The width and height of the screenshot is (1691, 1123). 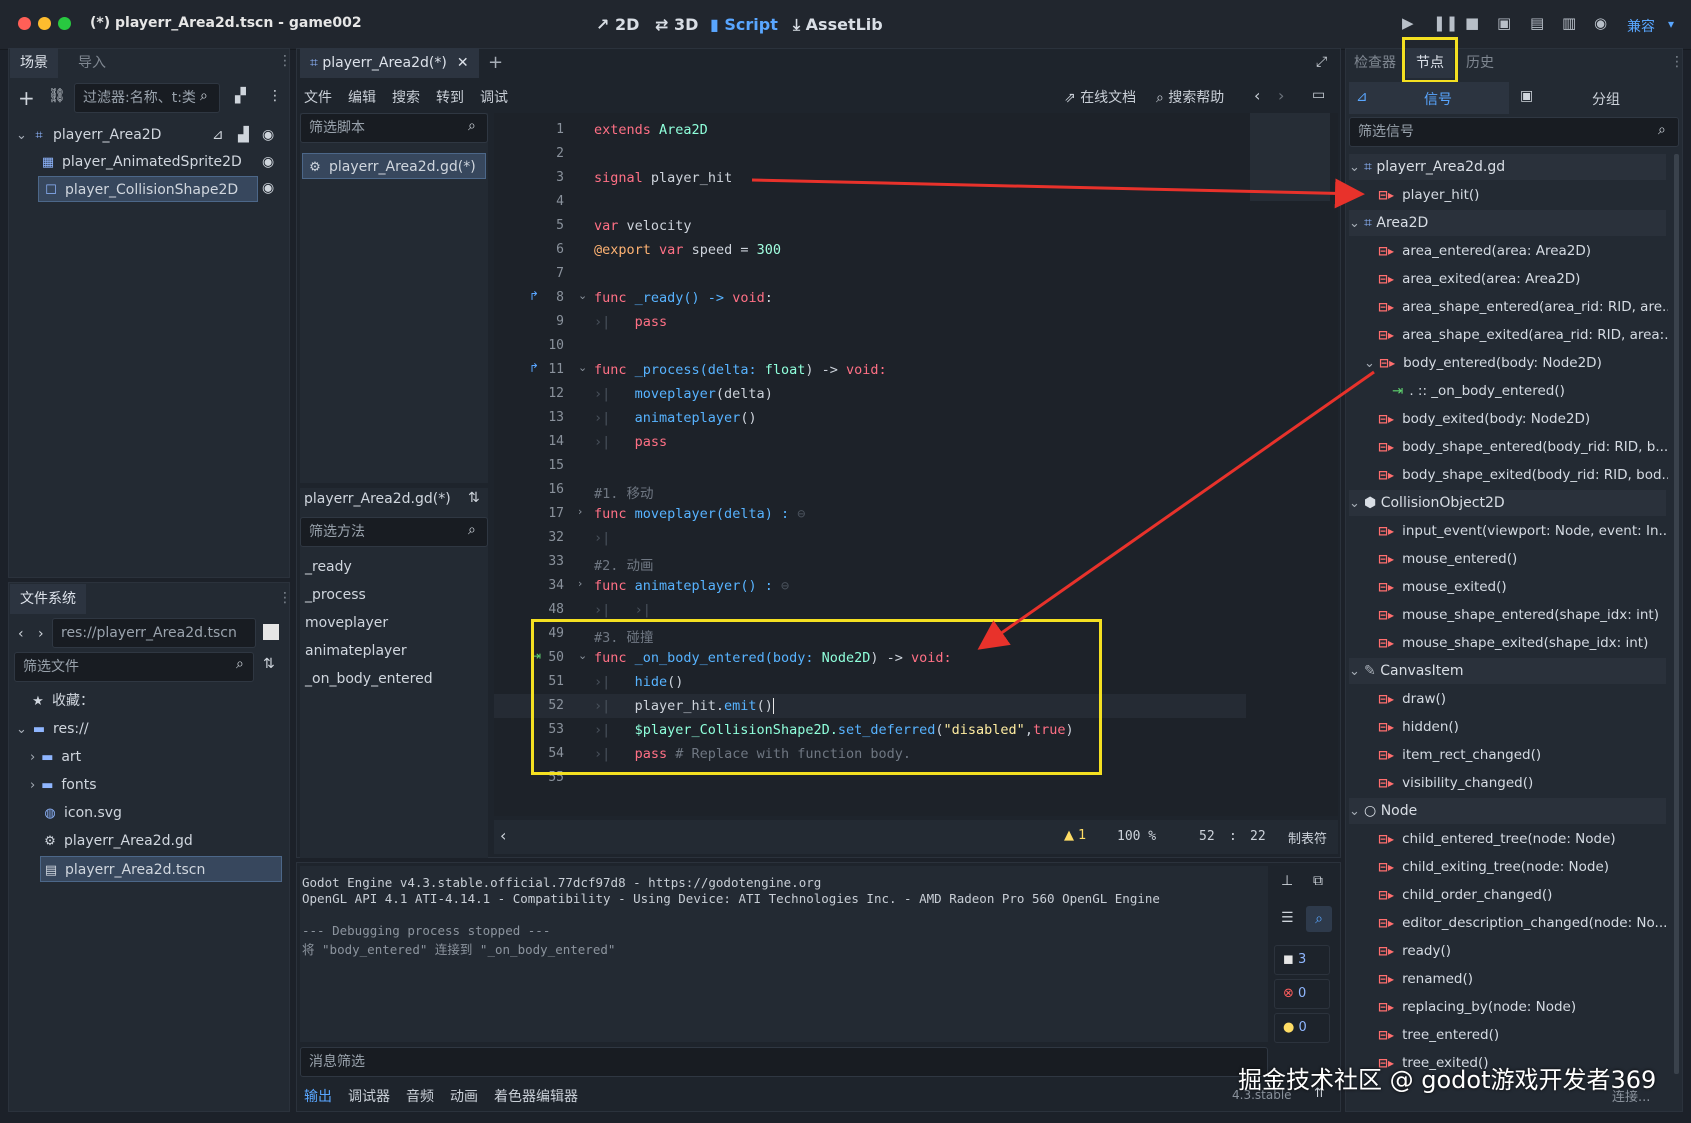 I want to click on tab-history: 历史, so click(x=1480, y=63).